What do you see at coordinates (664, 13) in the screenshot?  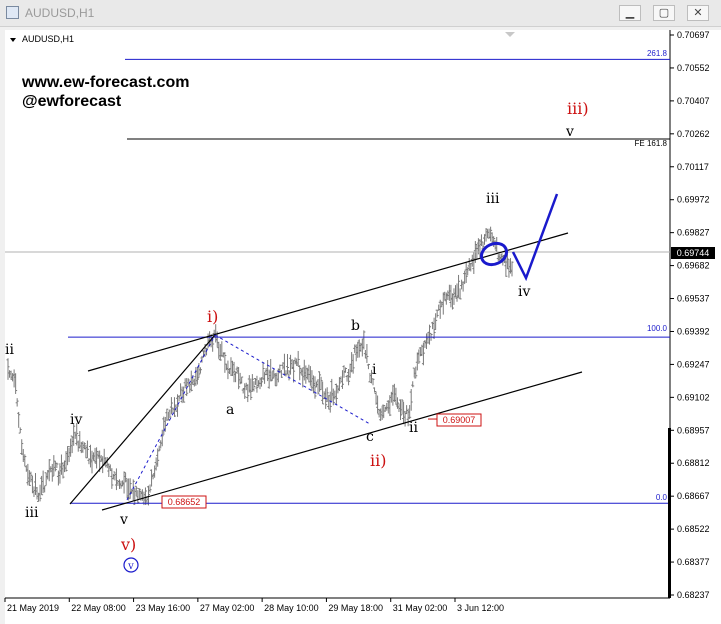 I see `maximize-button: ▢` at bounding box center [664, 13].